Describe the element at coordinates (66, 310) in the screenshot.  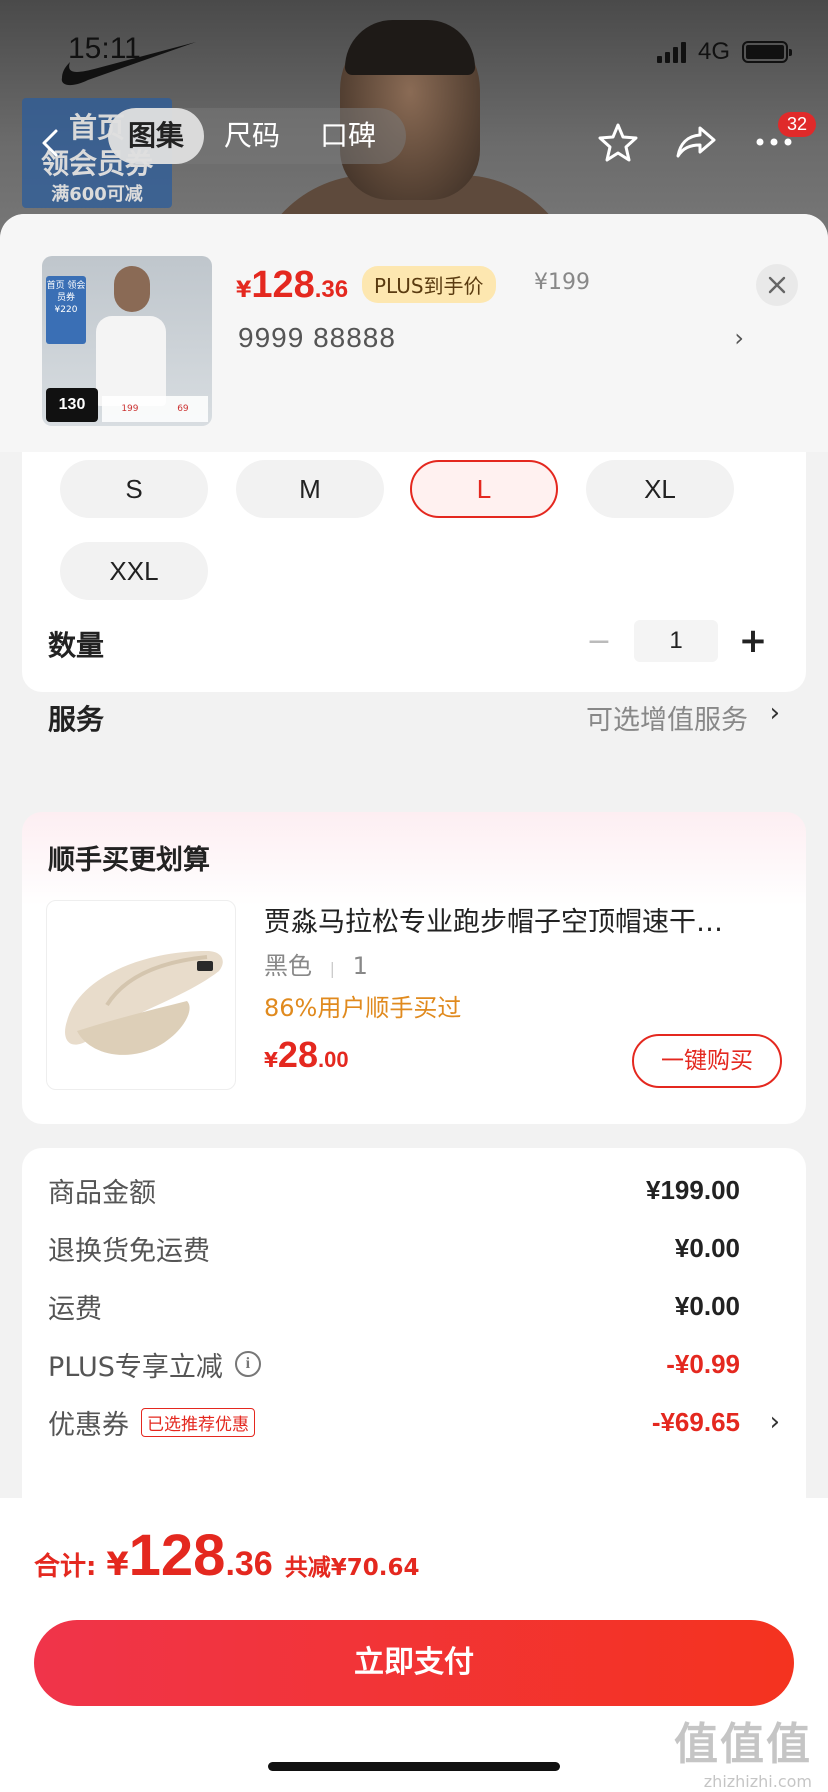
I see `thumb-promo: 首页 领会员券 ¥220` at that location.